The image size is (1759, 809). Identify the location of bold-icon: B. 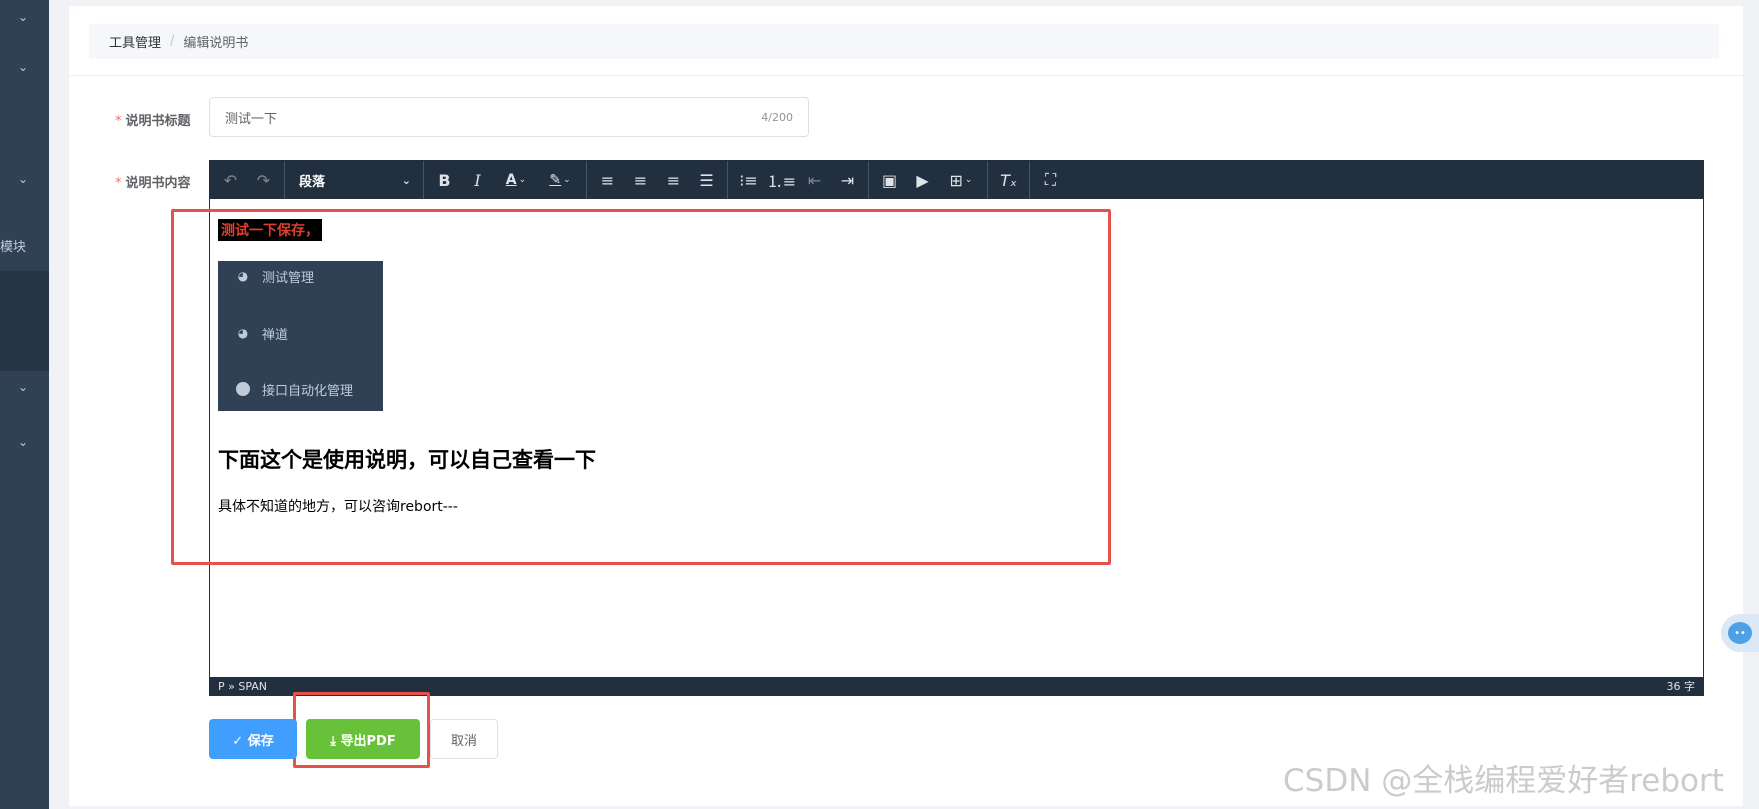
(444, 180).